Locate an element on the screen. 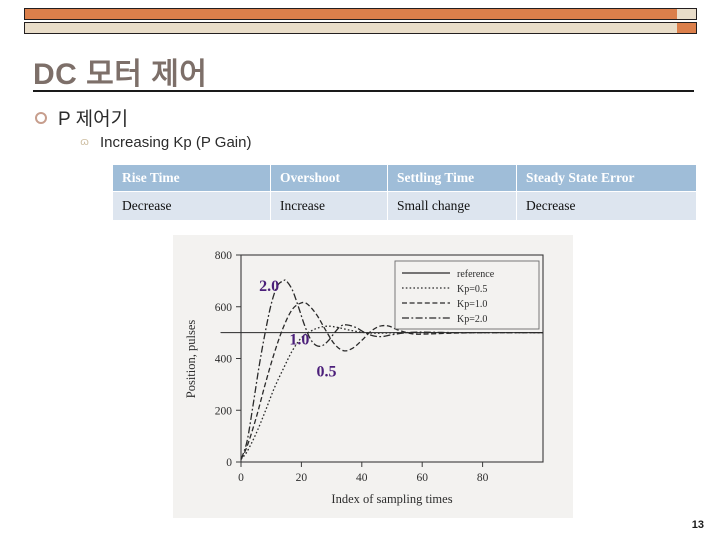 The width and height of the screenshot is (720, 540). page-number: 13 is located at coordinates (697, 525).